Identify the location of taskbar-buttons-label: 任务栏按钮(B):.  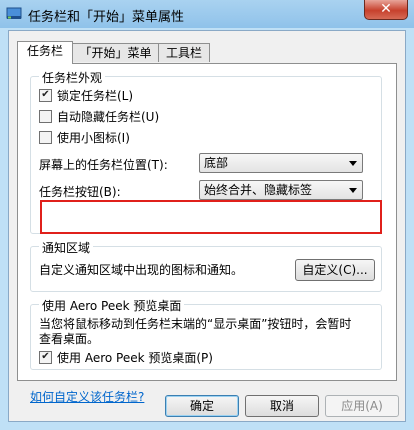
(80, 192).